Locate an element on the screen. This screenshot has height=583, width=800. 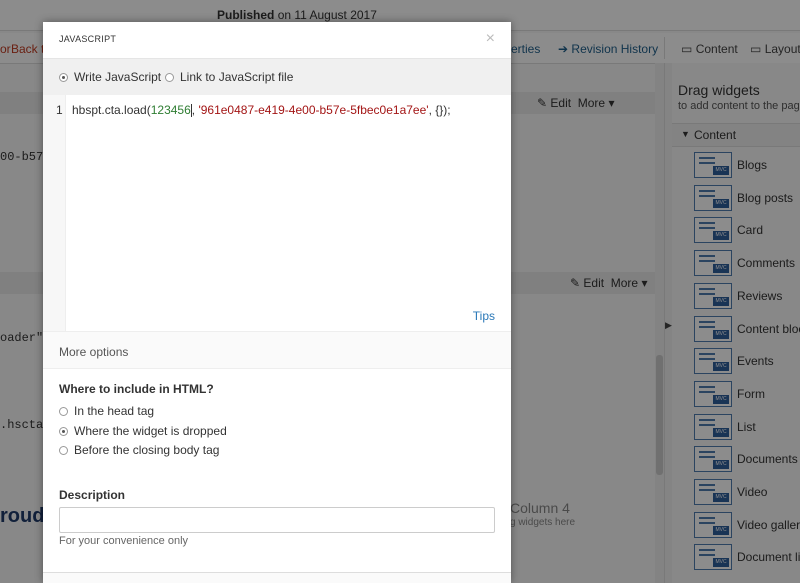
write-js-radio is located at coordinates (63, 77).